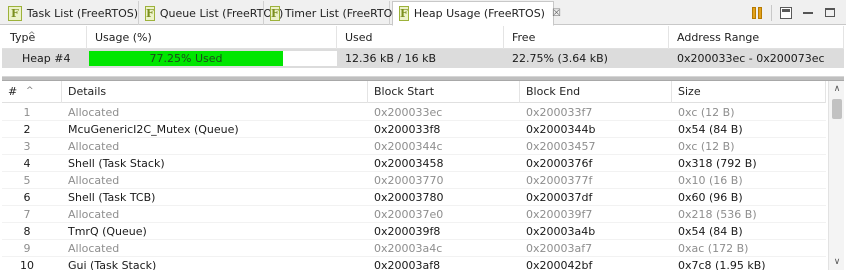  I want to click on close-icon: ☒, so click(556, 13).